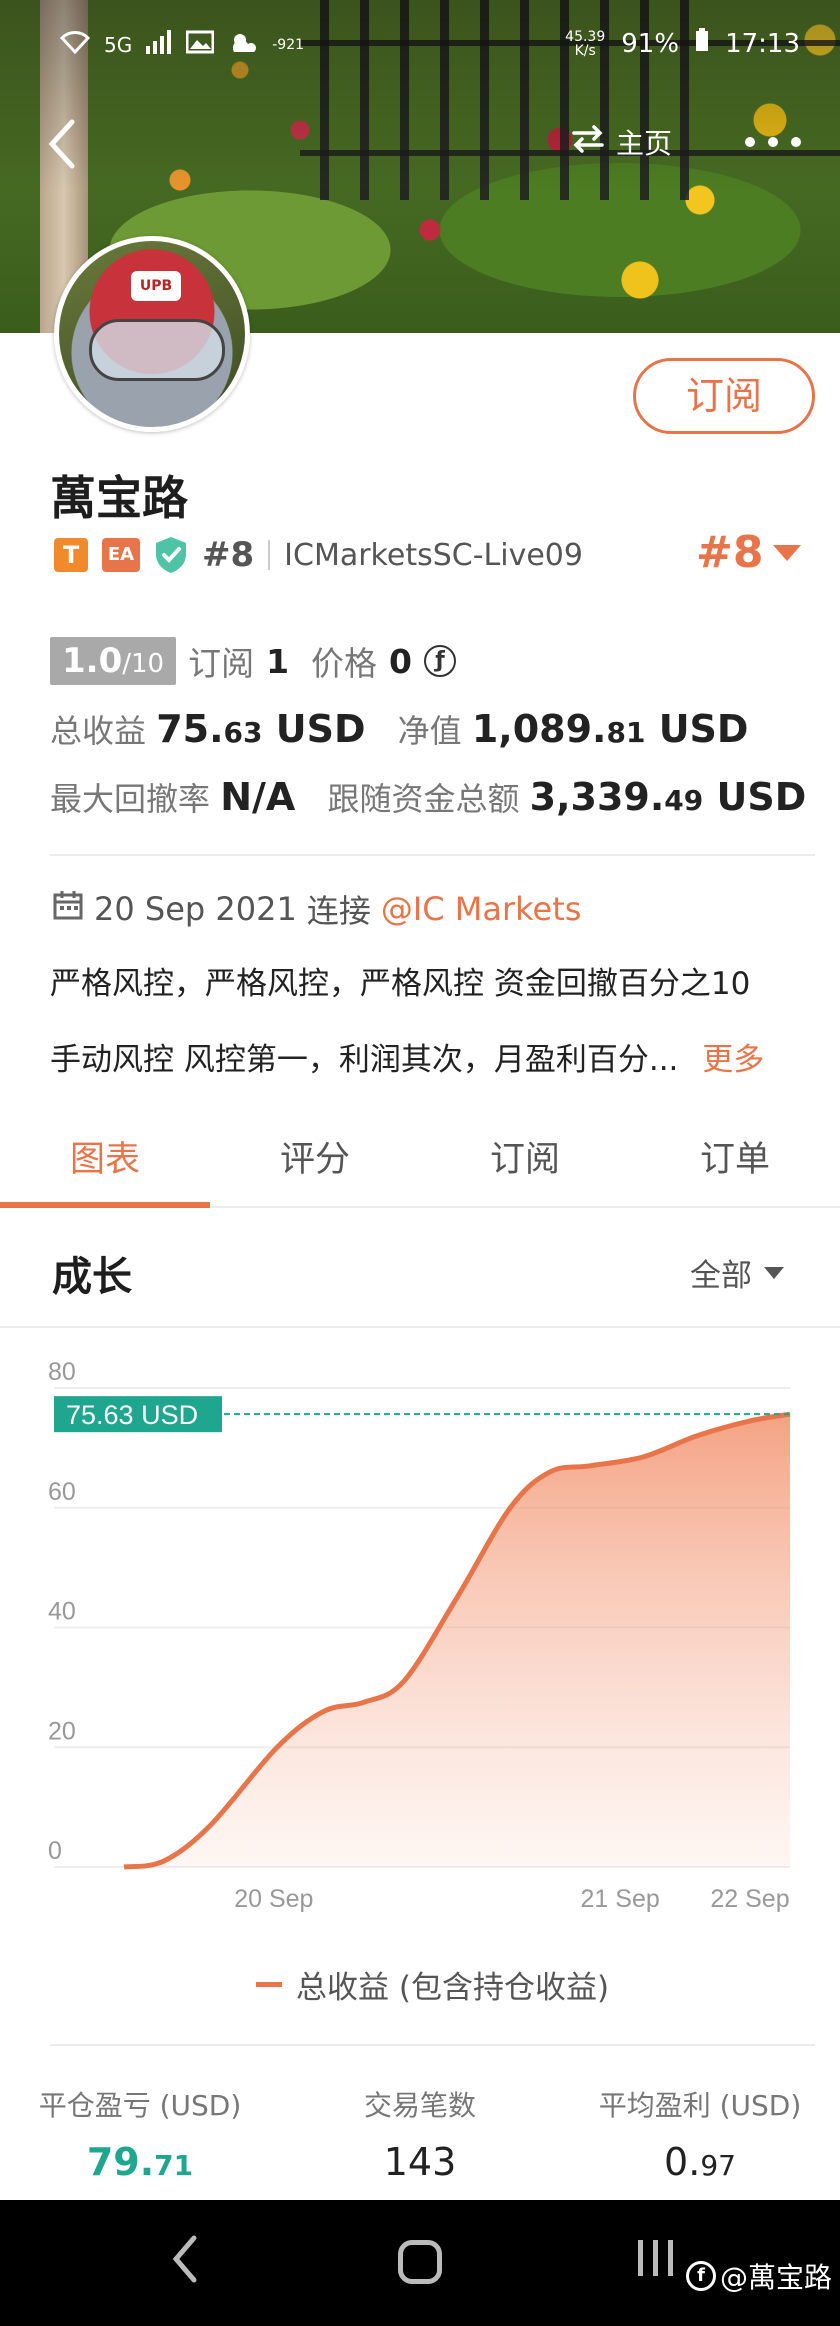 The image size is (840, 2326). I want to click on battery-level: 91%, so click(650, 43).